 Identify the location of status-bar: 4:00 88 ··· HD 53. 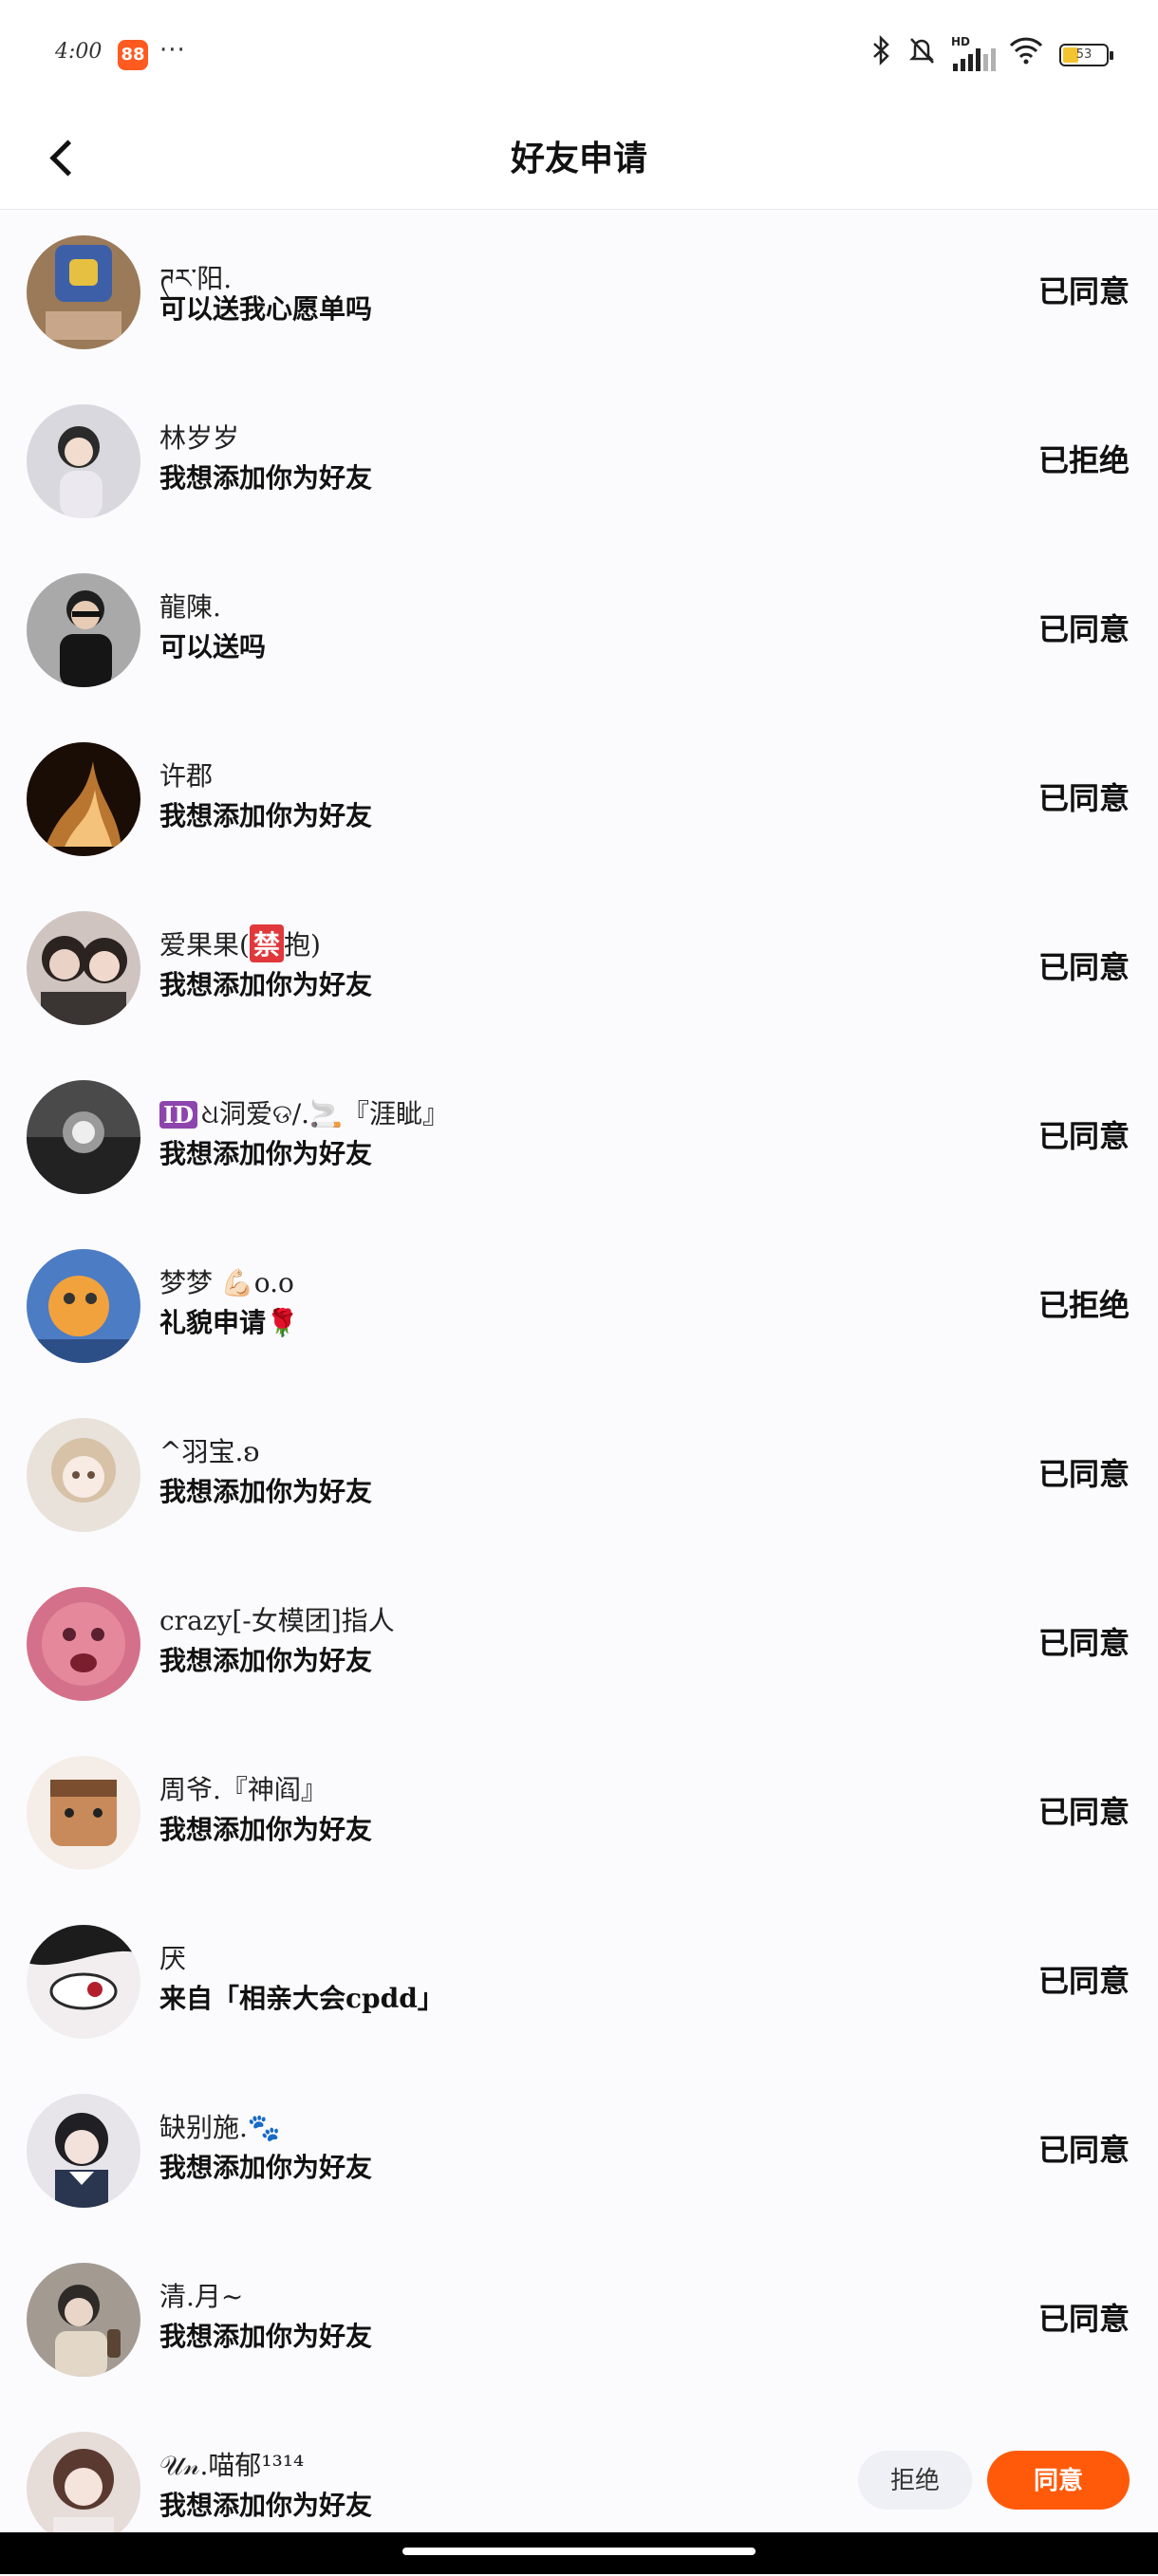
(579, 52).